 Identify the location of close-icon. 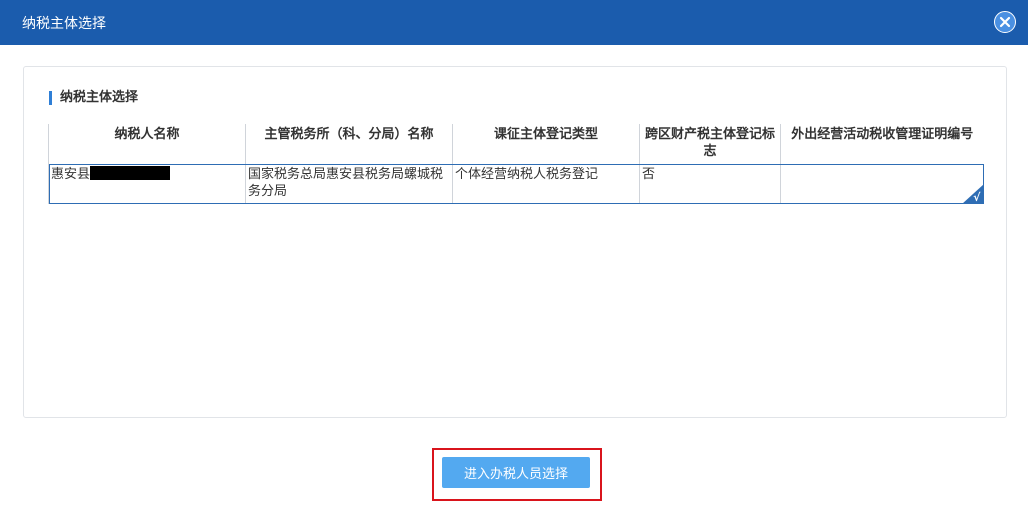
(1005, 22).